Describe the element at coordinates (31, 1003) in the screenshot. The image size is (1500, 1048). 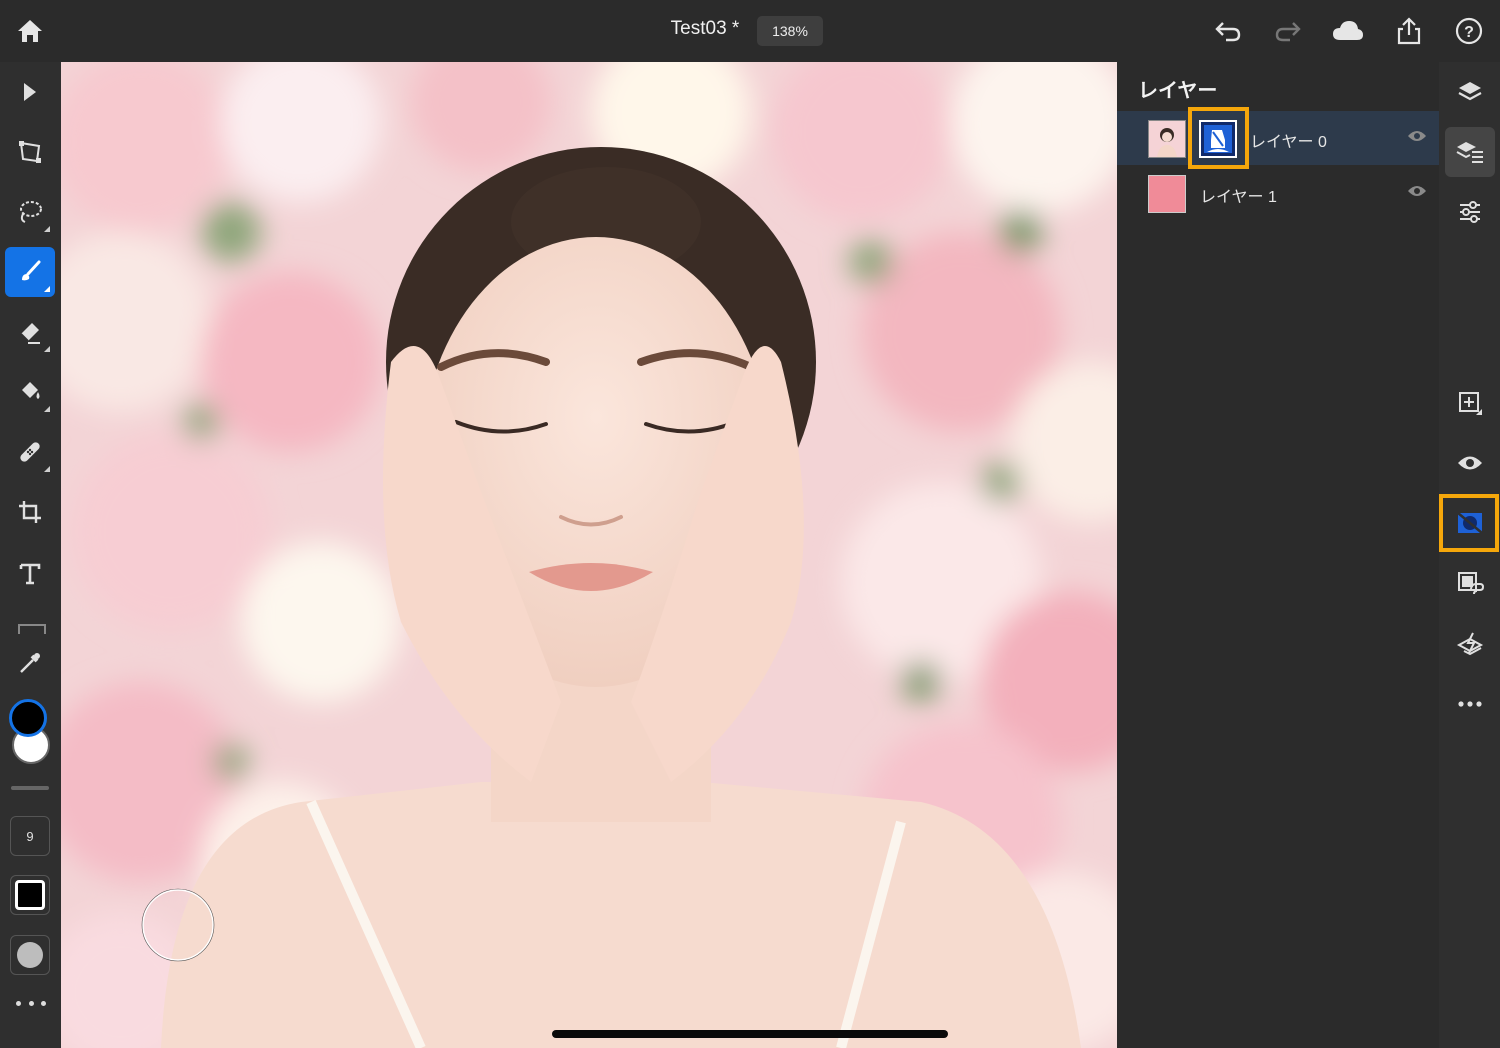
I see `more-options-icon` at that location.